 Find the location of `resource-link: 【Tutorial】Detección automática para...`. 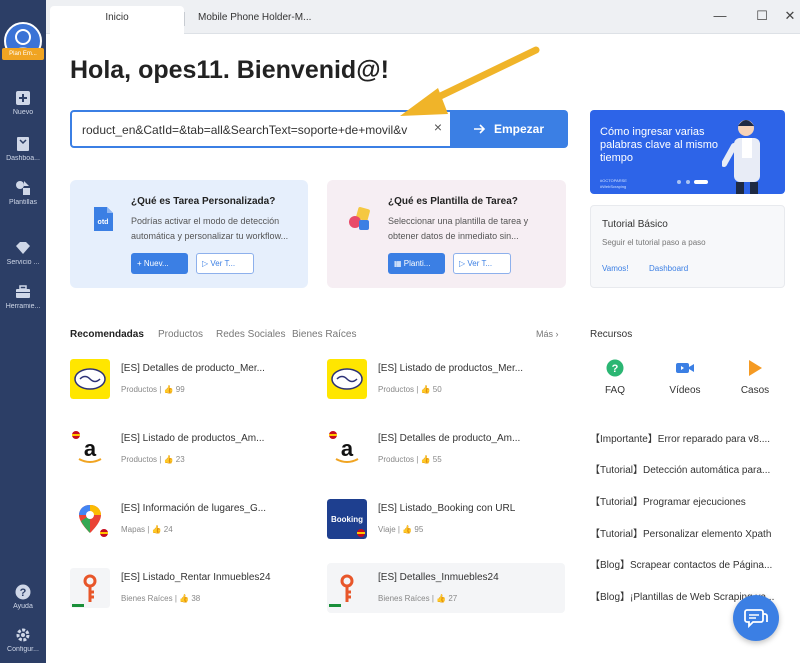

resource-link: 【Tutorial】Detección automática para... is located at coordinates (695, 468).